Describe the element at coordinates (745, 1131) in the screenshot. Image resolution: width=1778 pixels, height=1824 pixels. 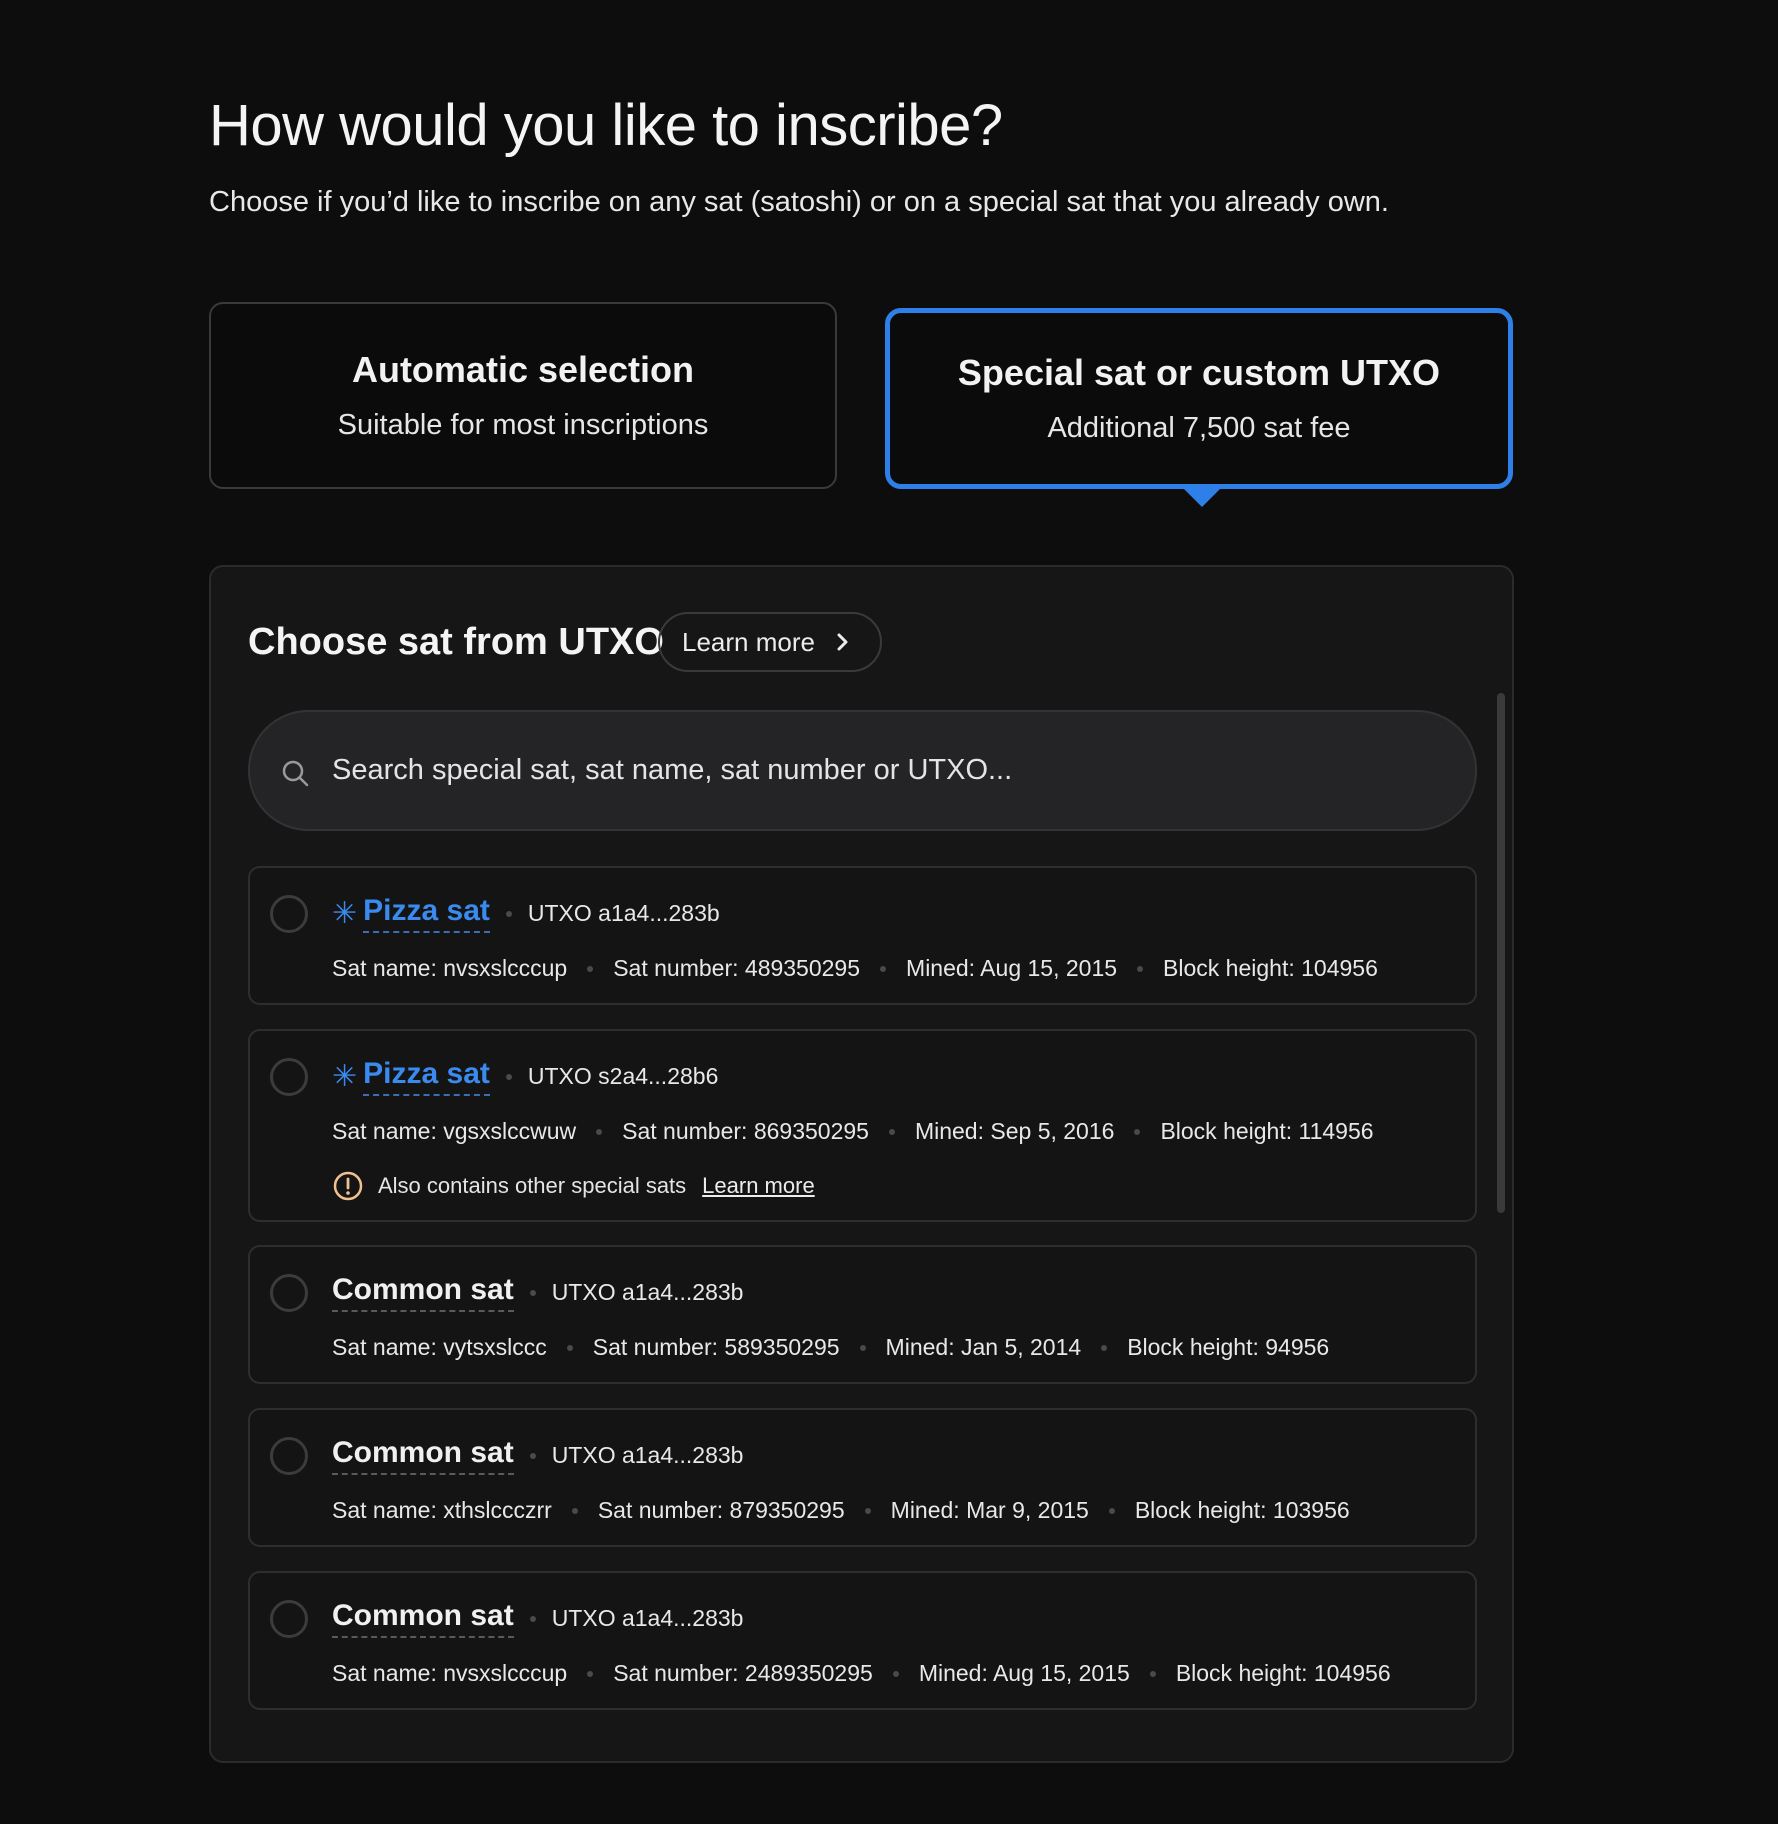
I see `sat-number: Sat number: 869350295` at that location.